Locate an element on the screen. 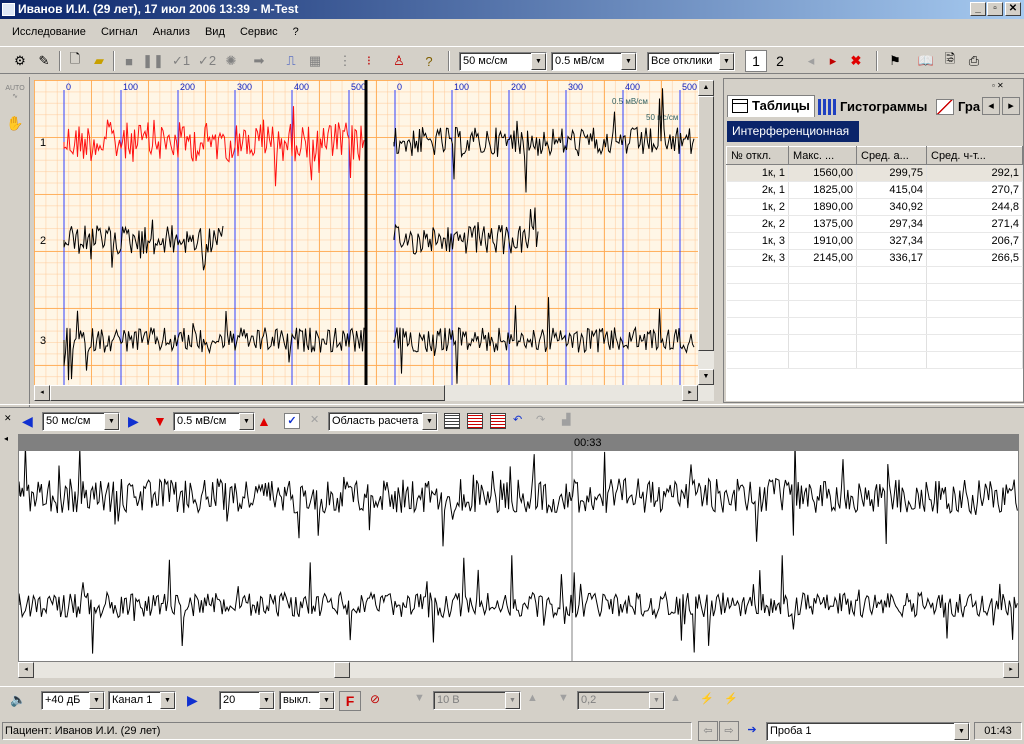  amp-scale-combo: 0.5 мВ/см ▼ is located at coordinates (594, 61).